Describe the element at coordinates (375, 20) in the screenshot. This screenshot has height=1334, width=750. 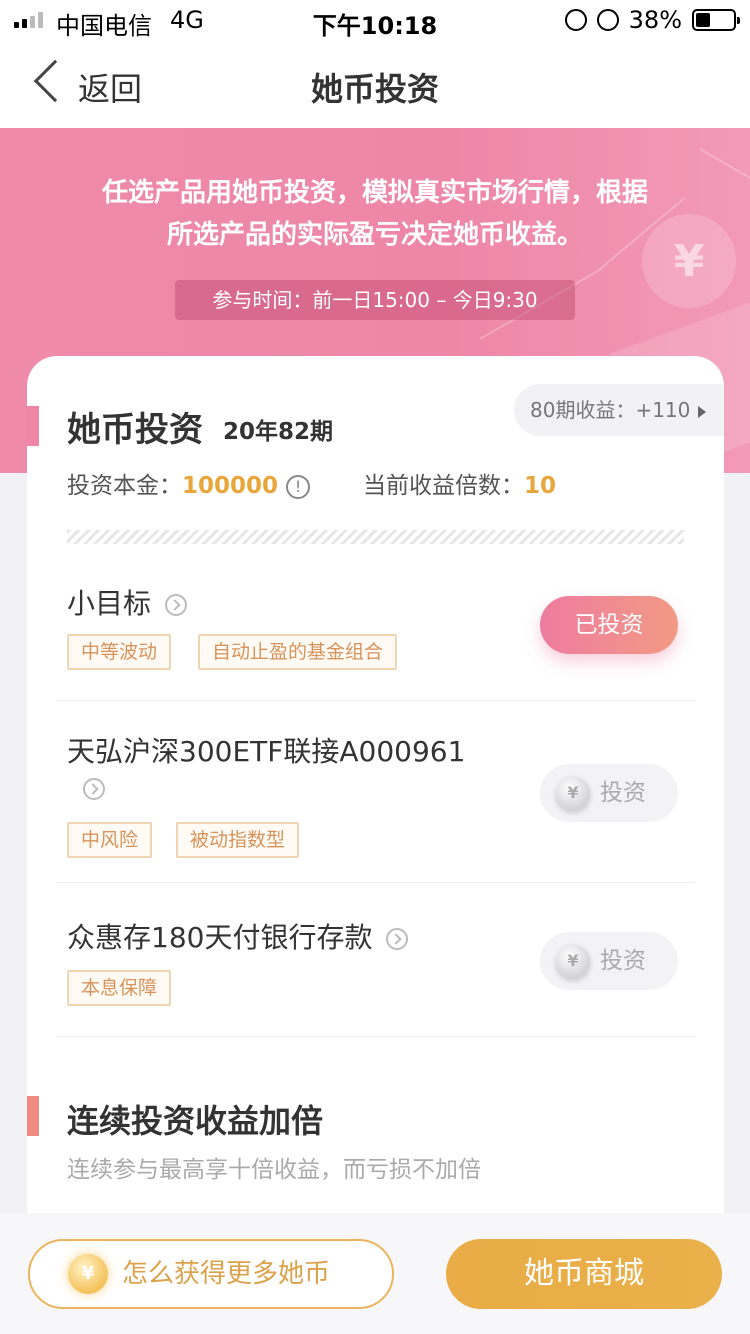
I see `status-bar: 中国电信 4G 下午10:18 38%` at that location.